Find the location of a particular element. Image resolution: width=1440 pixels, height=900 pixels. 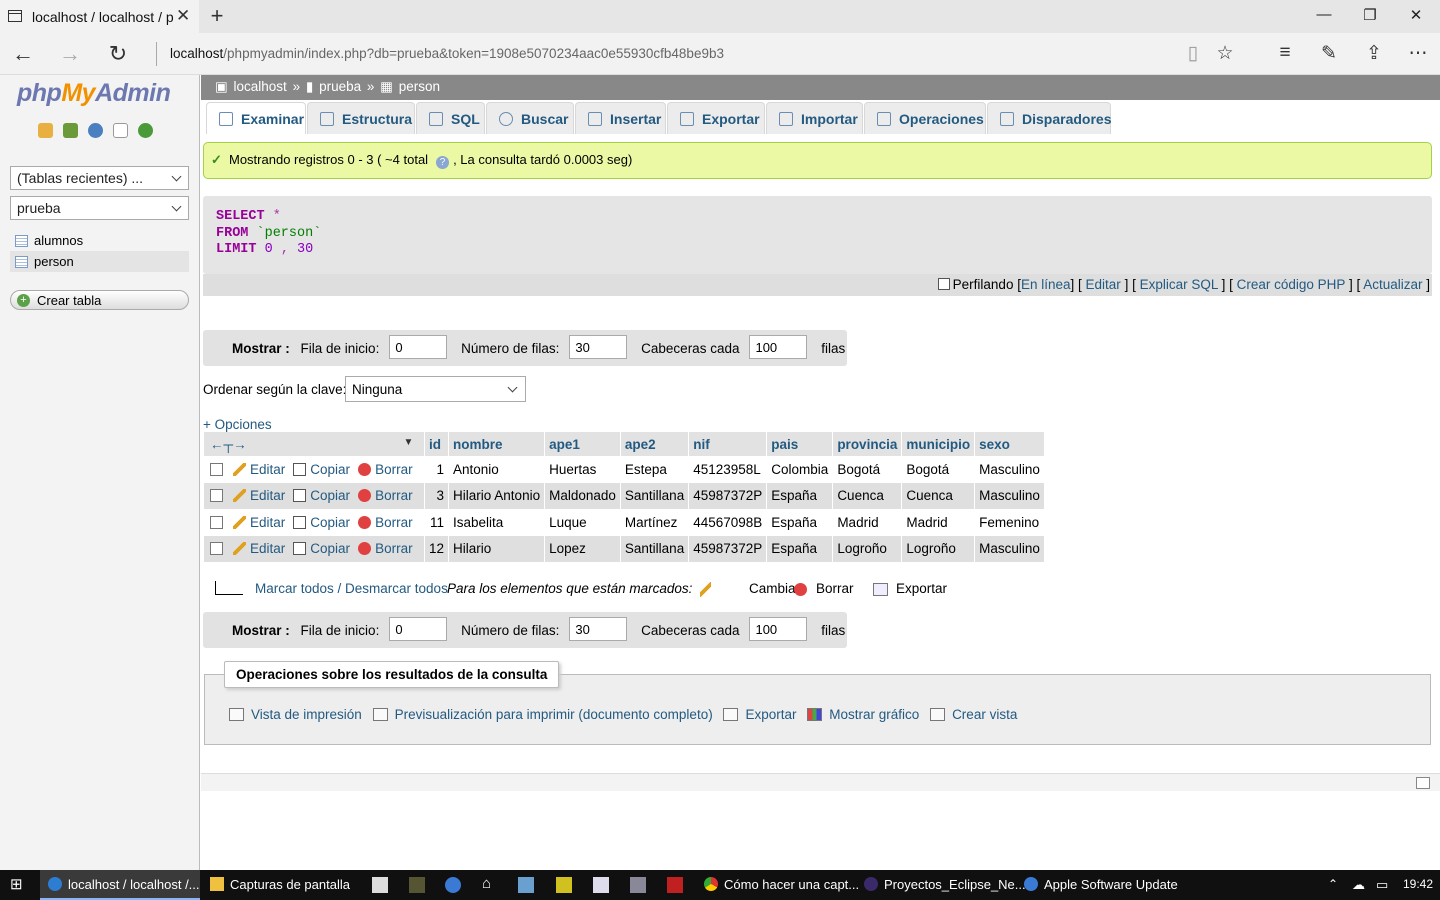

minimize-icon: — is located at coordinates (1324, 14).